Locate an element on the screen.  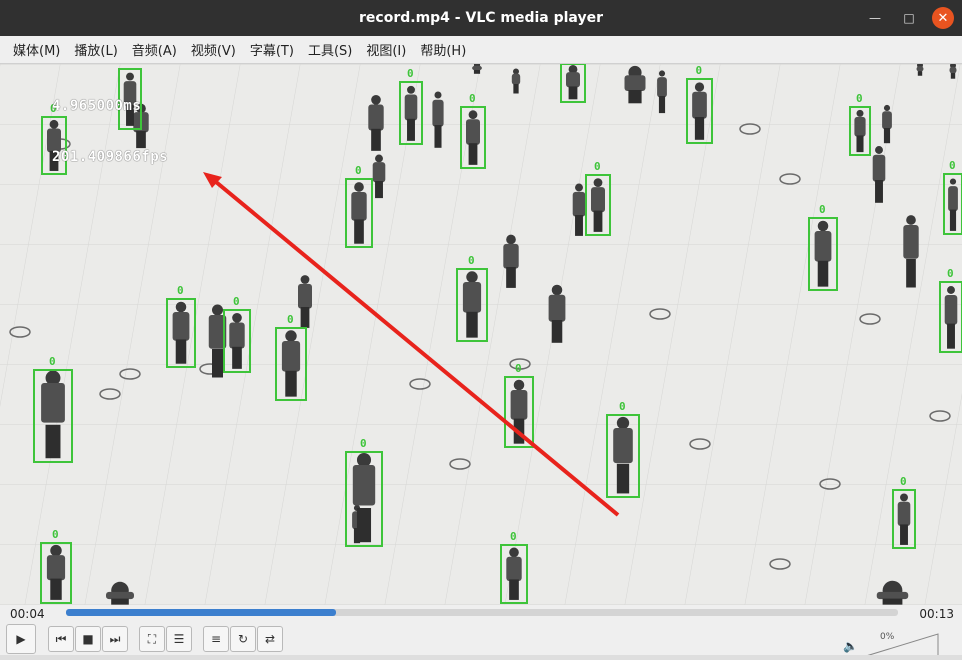
seek-bar is located at coordinates (482, 612).